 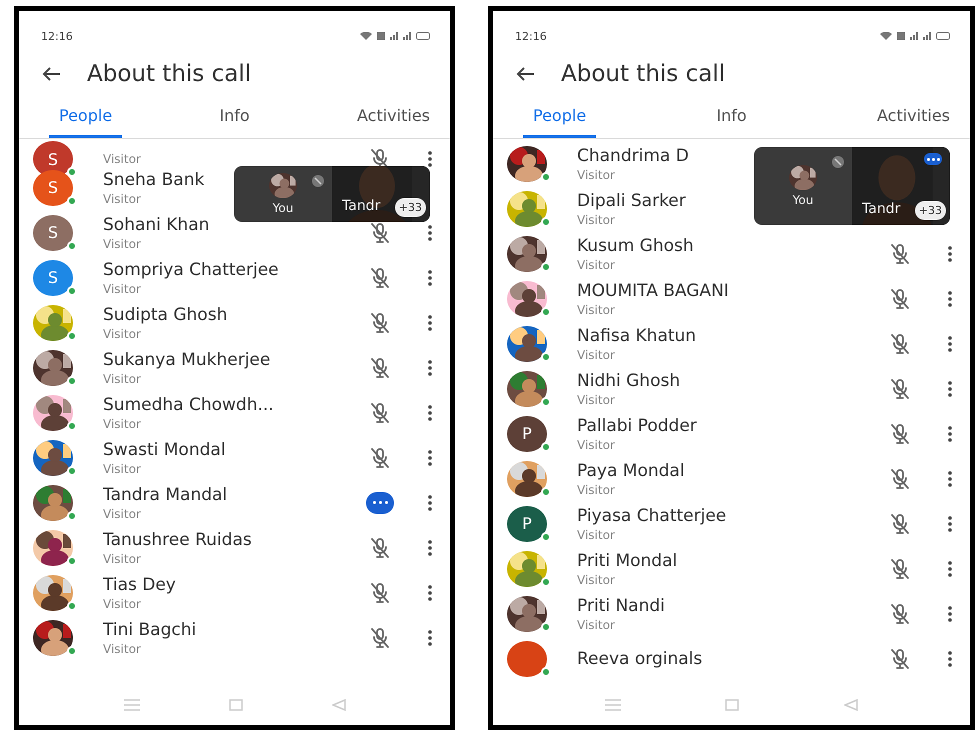 What do you see at coordinates (423, 36) in the screenshot?
I see `battery-icon` at bounding box center [423, 36].